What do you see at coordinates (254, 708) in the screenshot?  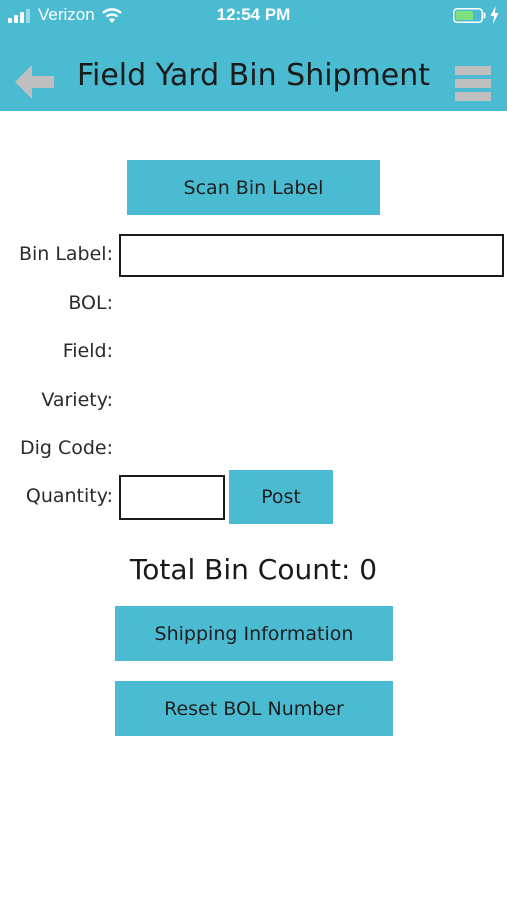 I see `reset-bol-number-button: Reset BOL Number` at bounding box center [254, 708].